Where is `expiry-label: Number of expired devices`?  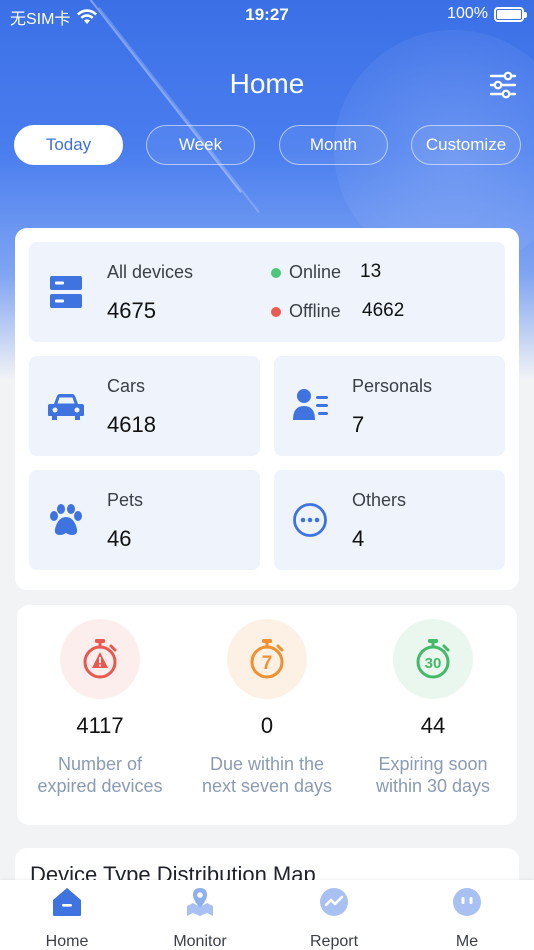
expiry-label: Number of expired devices is located at coordinates (100, 775).